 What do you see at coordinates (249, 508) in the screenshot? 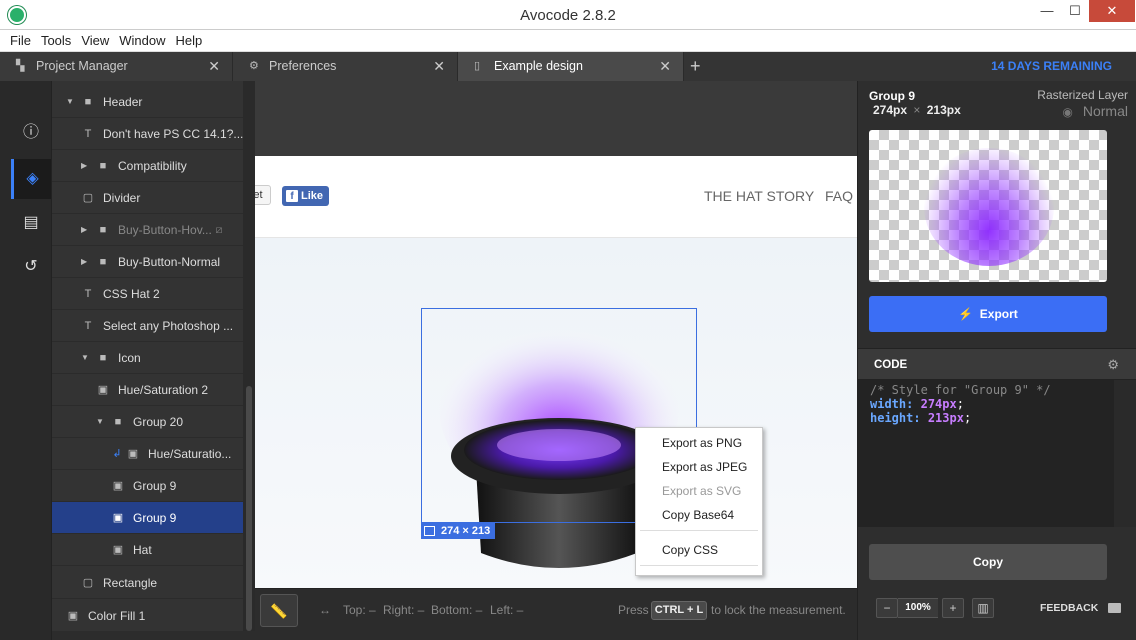
I see `scrollbar-thumb` at bounding box center [249, 508].